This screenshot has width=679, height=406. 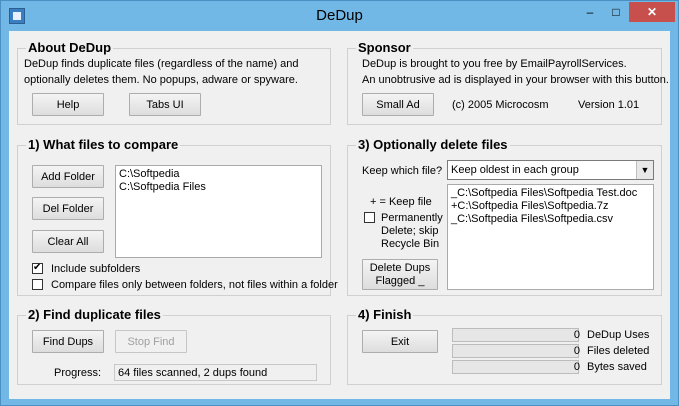 What do you see at coordinates (590, 12) in the screenshot?
I see `minimize-button: –` at bounding box center [590, 12].